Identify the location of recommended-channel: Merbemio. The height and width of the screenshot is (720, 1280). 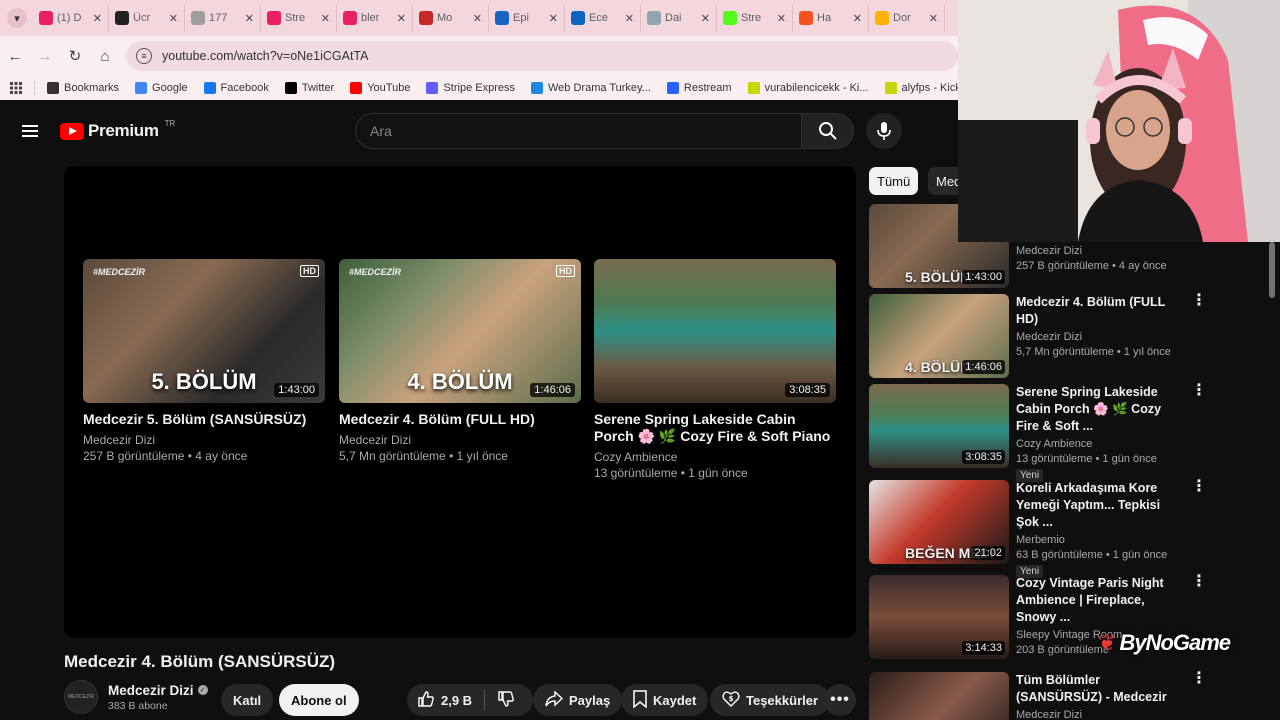
(1101, 540).